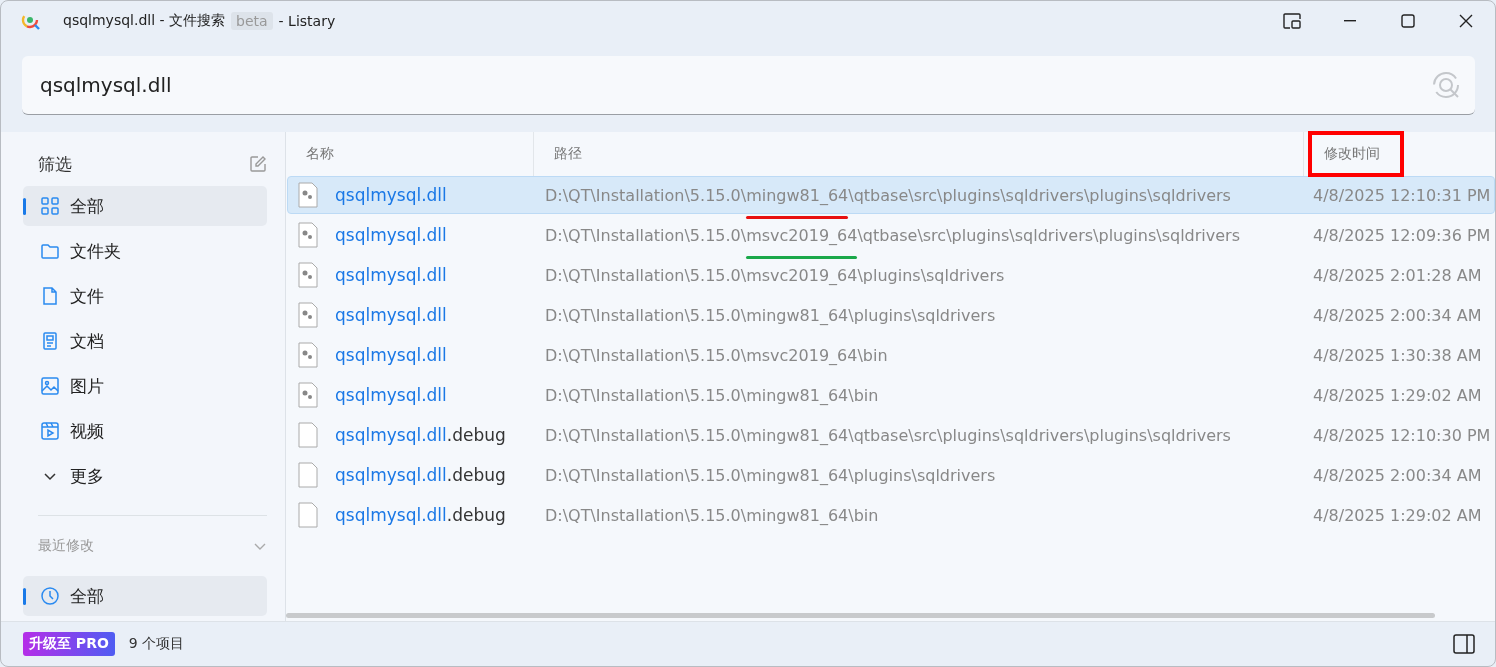 The height and width of the screenshot is (667, 1496). I want to click on file-row: qsqlmysql.dll D:\QT\Installation\5.15.0\msvc2019_64\plugins\sqldrivers 4/8/2025 2:01:28 AM, so click(891, 275).